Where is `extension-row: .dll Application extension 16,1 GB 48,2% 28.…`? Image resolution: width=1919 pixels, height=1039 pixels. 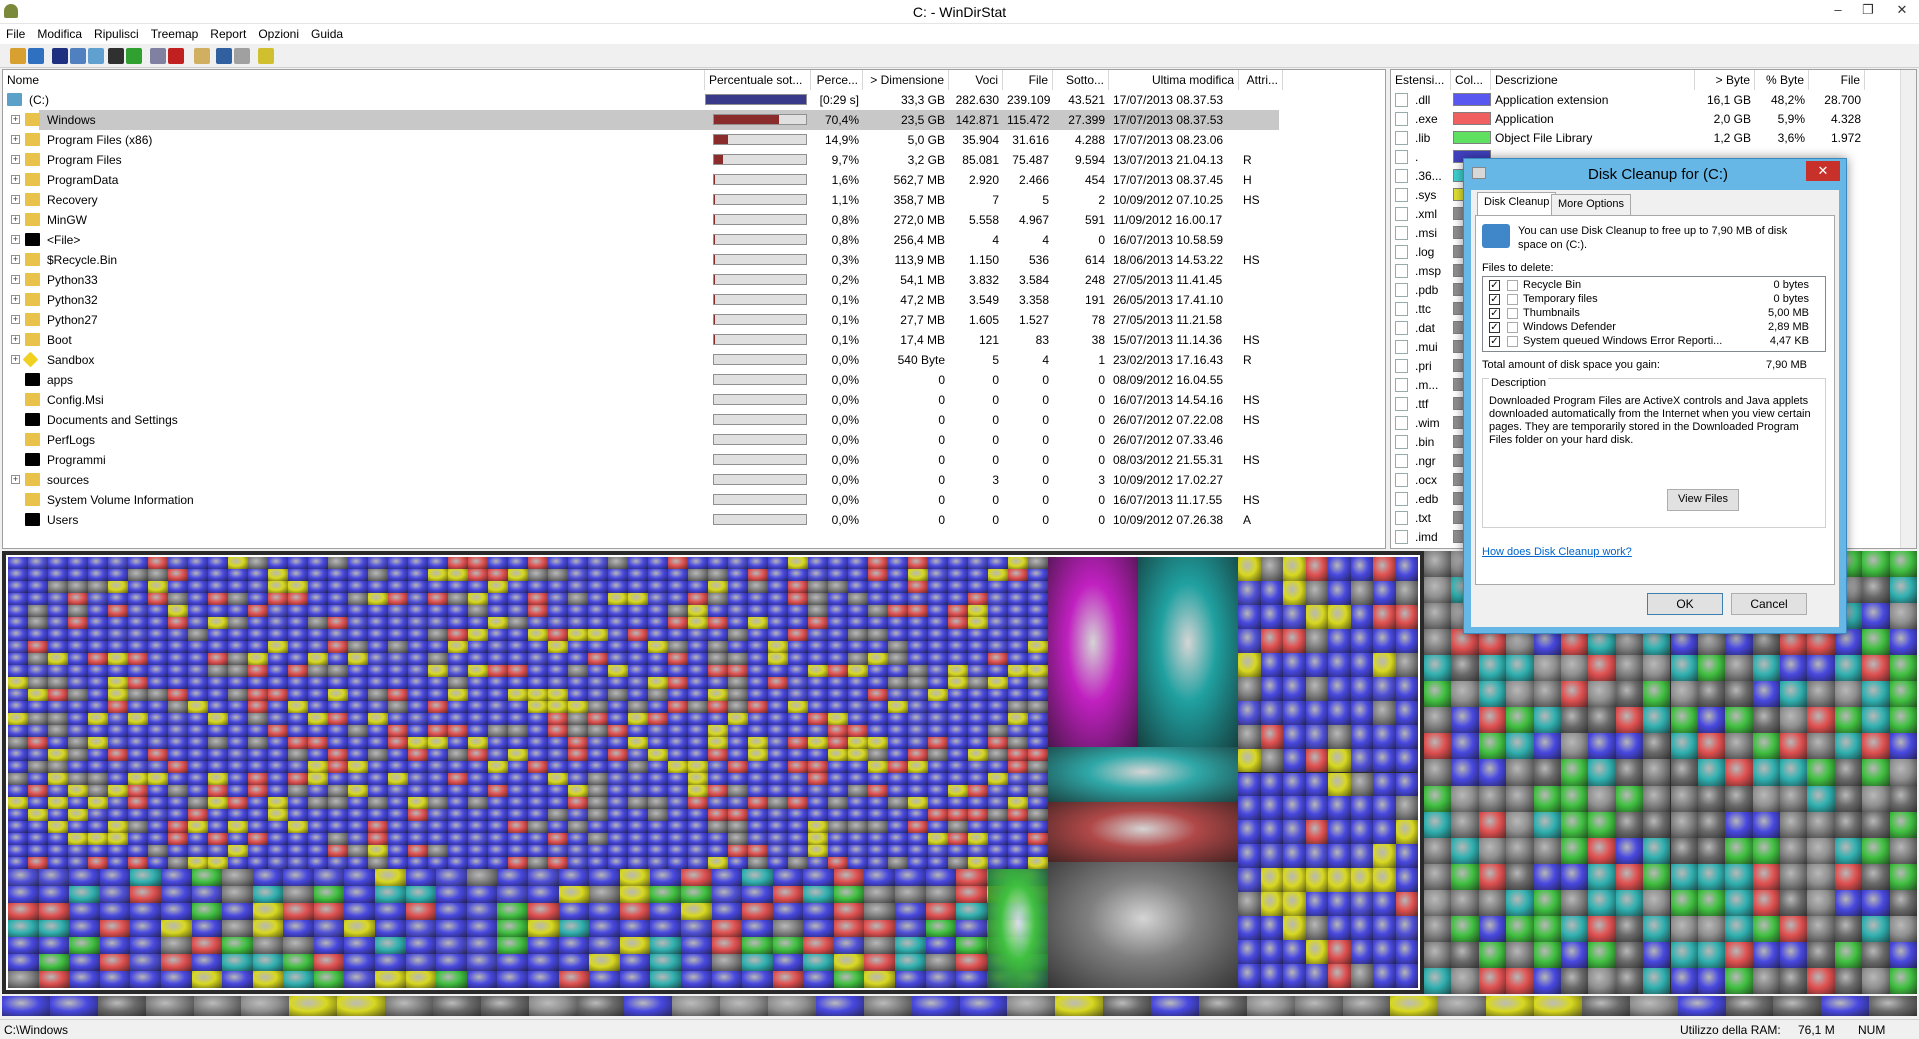
extension-row: .dll Application extension 16,1 GB 48,2% 28.… is located at coordinates (1646, 100).